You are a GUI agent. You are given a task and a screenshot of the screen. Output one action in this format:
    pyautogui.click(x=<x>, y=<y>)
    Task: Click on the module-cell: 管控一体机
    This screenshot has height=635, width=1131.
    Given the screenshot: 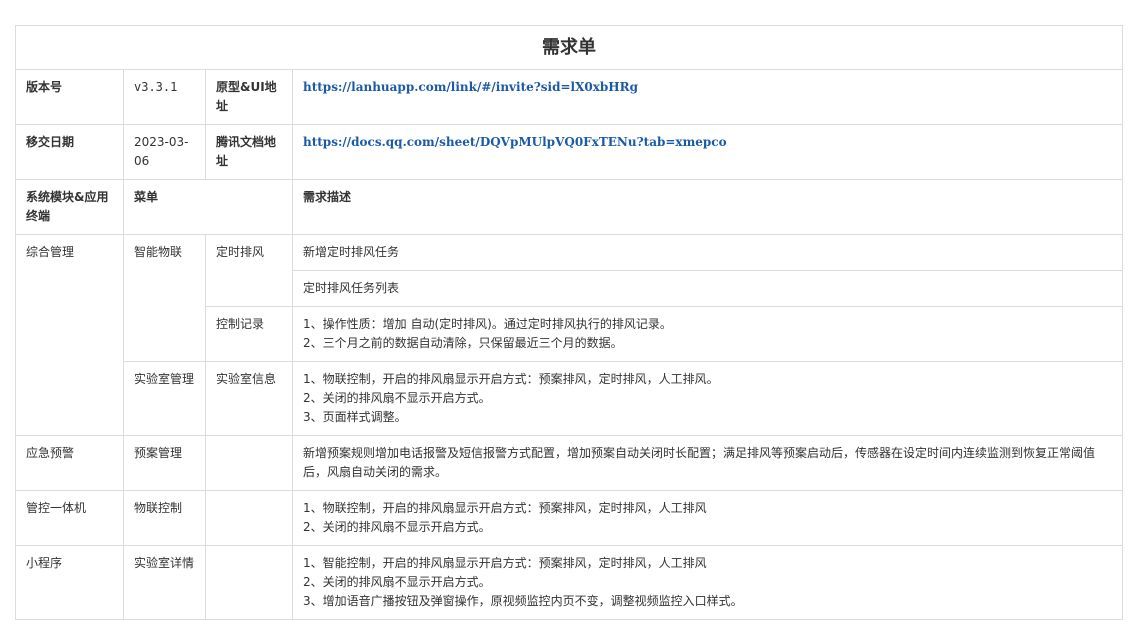 What is the action you would take?
    pyautogui.click(x=69, y=518)
    